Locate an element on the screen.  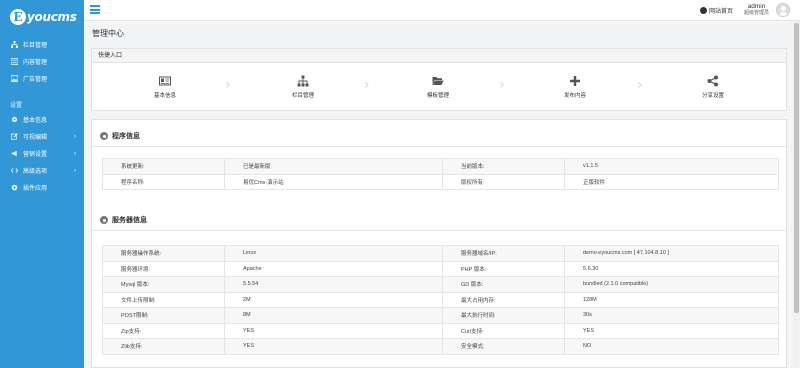
table-row: 系统更新: 已是最新版 当前版本: v1.1.5 is located at coordinates (440, 166).